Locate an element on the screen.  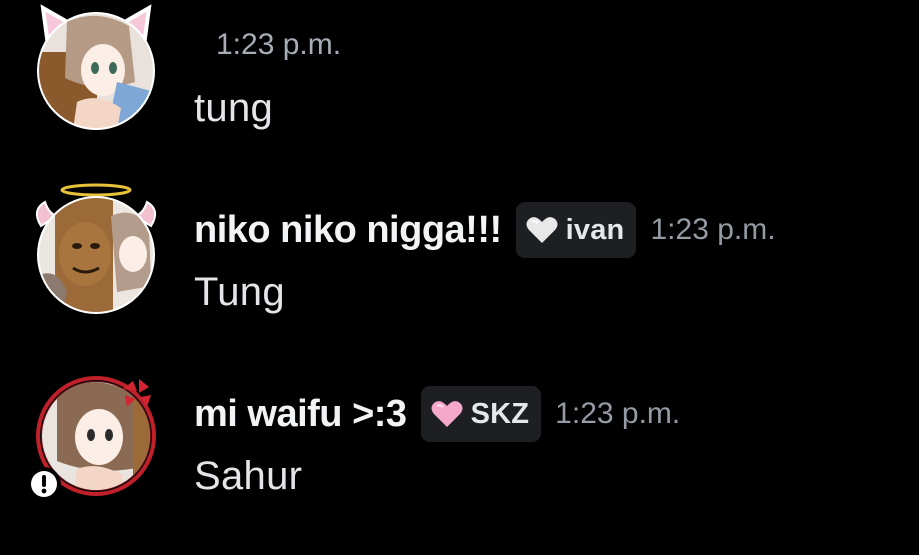
server-tag-badge: SKZ is located at coordinates (481, 414).